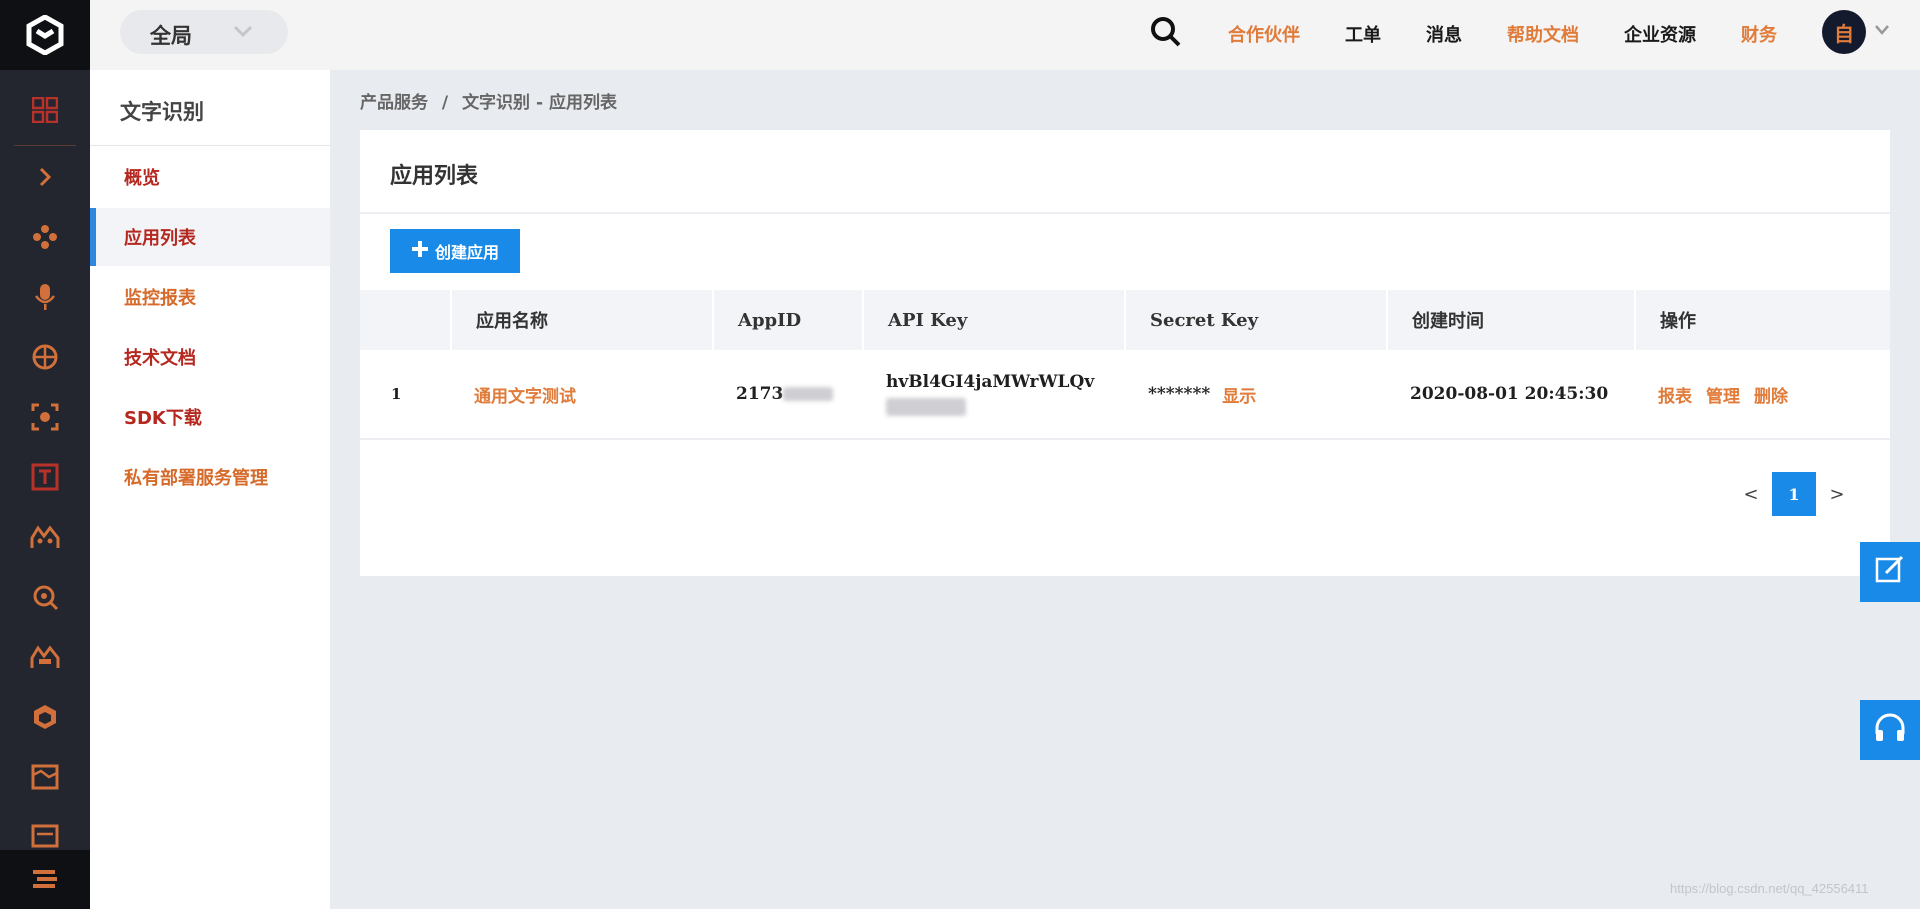 This screenshot has width=1920, height=909. I want to click on avatar: 自, so click(1844, 32).